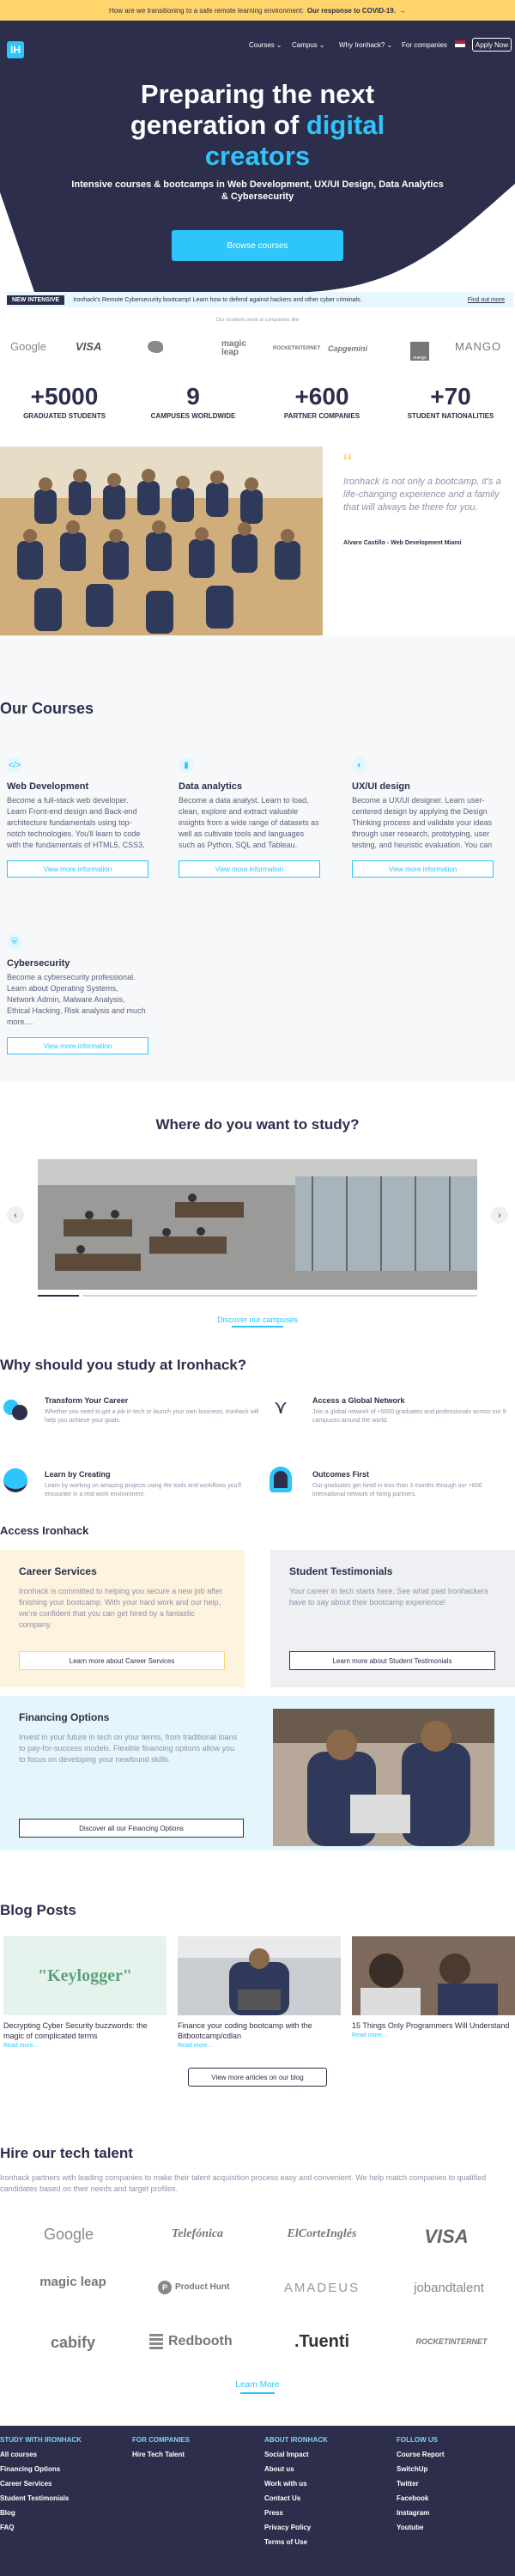 The width and height of the screenshot is (515, 2576). I want to click on footer-link: Instagram, so click(421, 2513).